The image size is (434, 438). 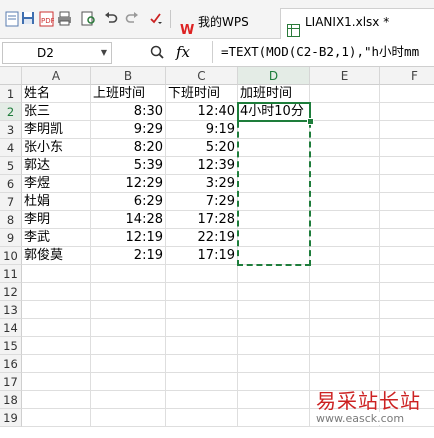 What do you see at coordinates (202, 148) in the screenshot?
I see `table-cell: 5:20` at bounding box center [202, 148].